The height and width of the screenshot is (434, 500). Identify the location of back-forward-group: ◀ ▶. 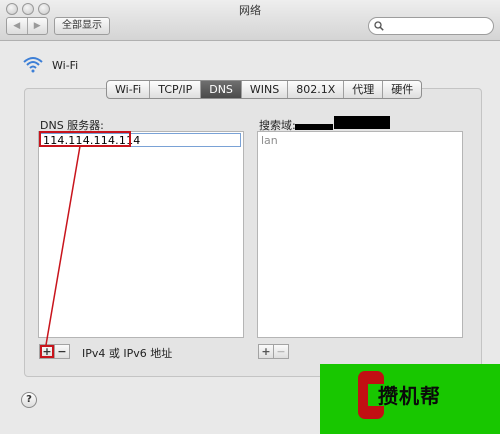
(27, 26).